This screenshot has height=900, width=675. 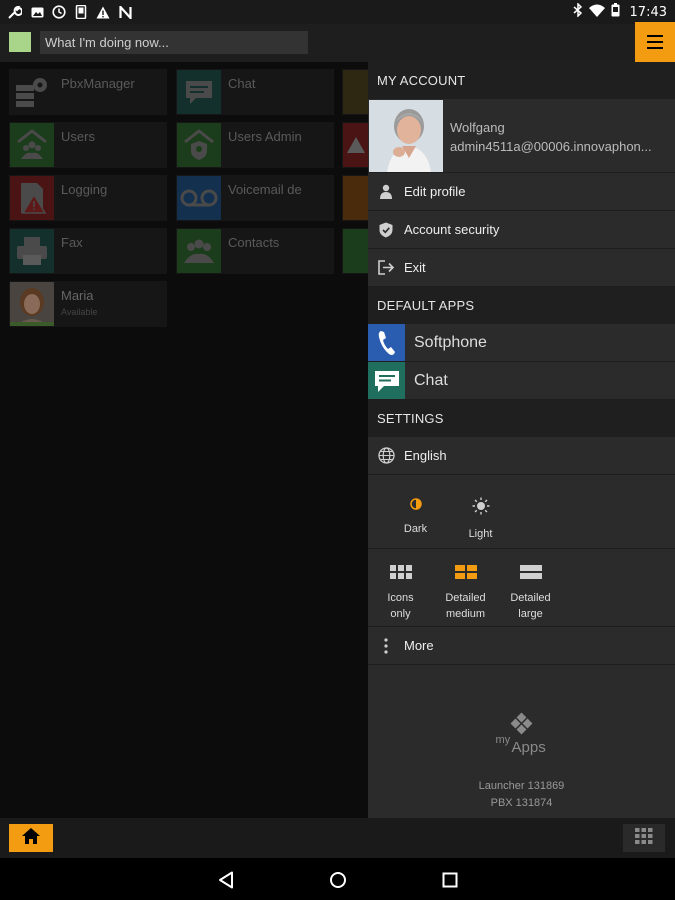 I want to click on back-button, so click(x=226, y=880).